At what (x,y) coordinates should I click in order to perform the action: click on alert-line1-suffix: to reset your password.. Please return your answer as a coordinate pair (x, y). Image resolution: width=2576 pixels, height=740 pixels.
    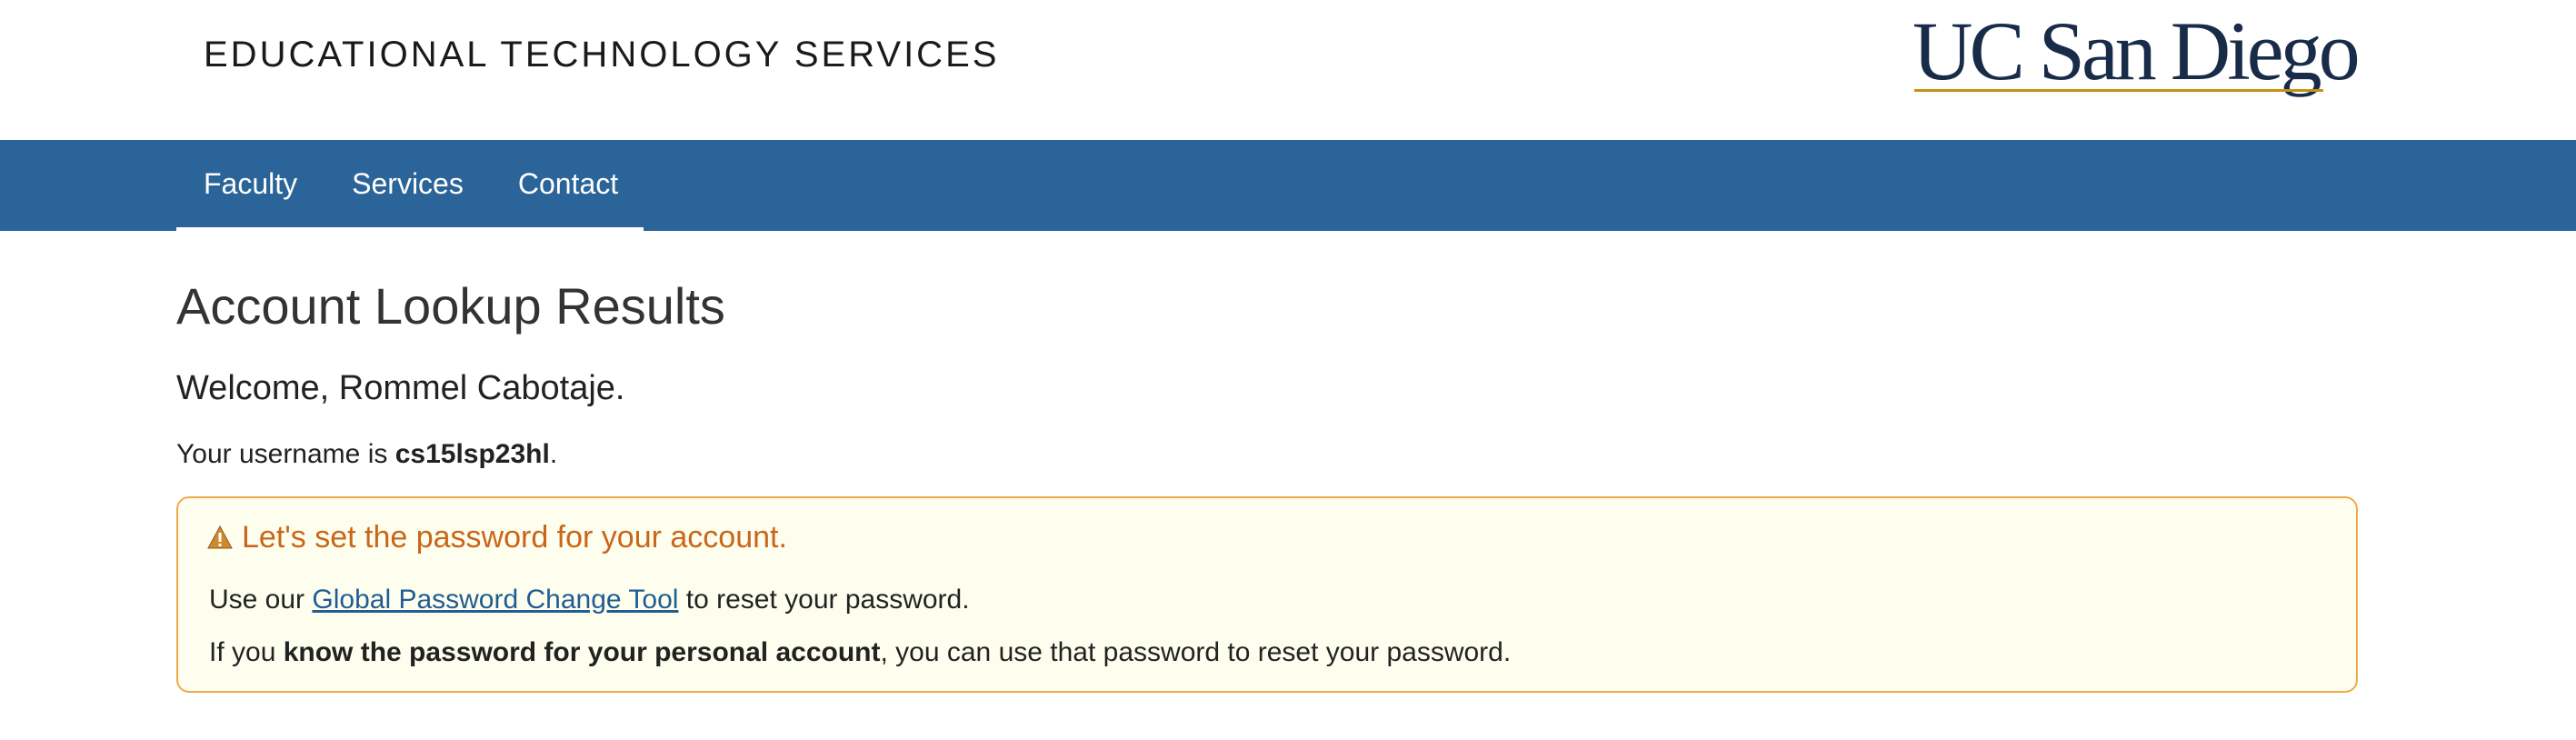
    Looking at the image, I should click on (824, 600).